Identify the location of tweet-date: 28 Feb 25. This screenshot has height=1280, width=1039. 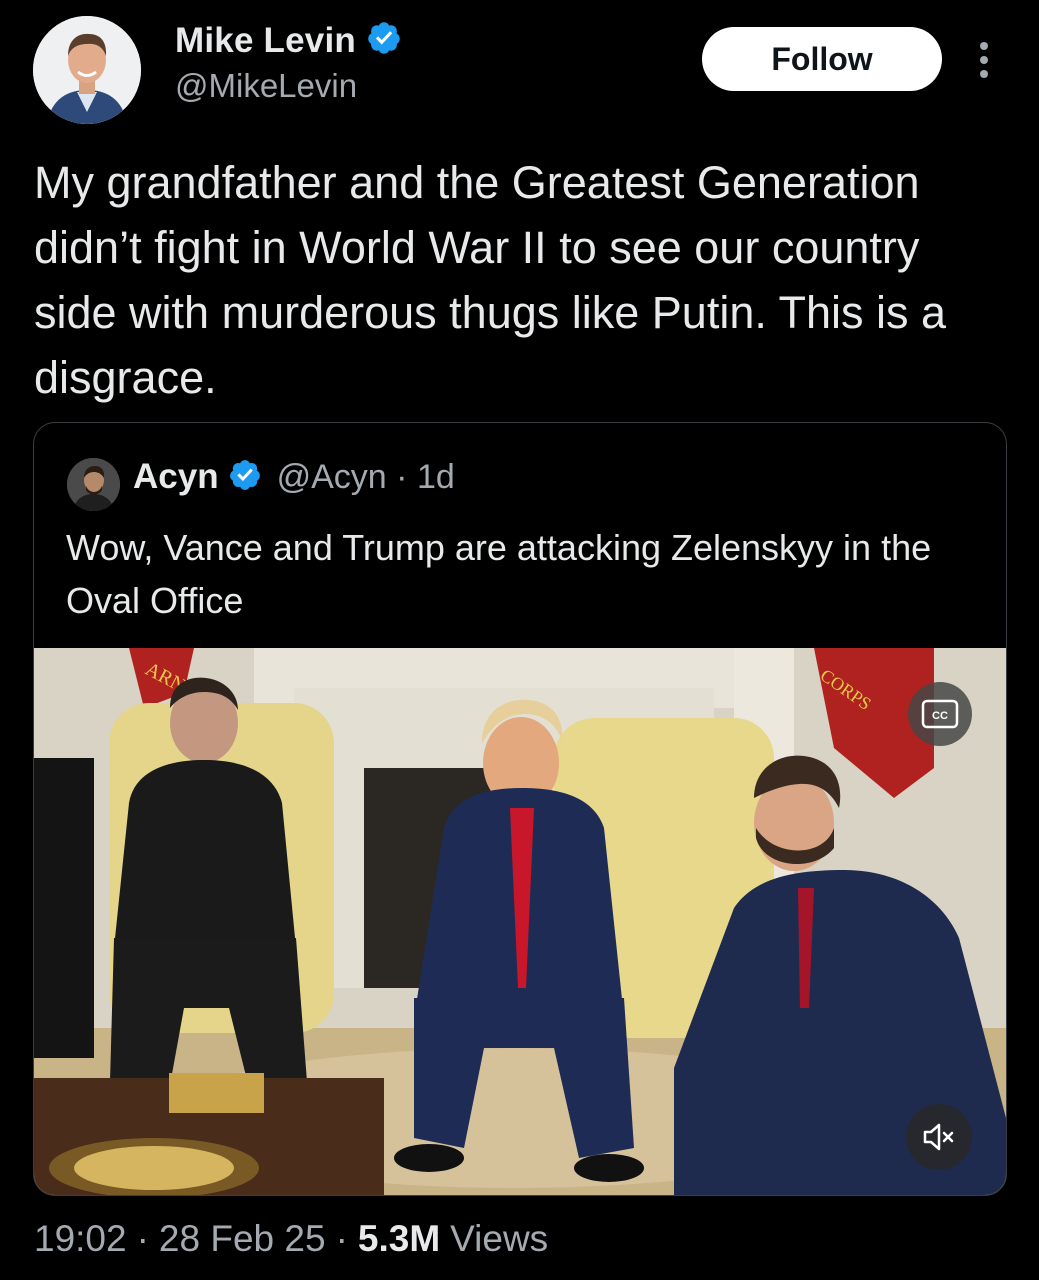
(242, 1239).